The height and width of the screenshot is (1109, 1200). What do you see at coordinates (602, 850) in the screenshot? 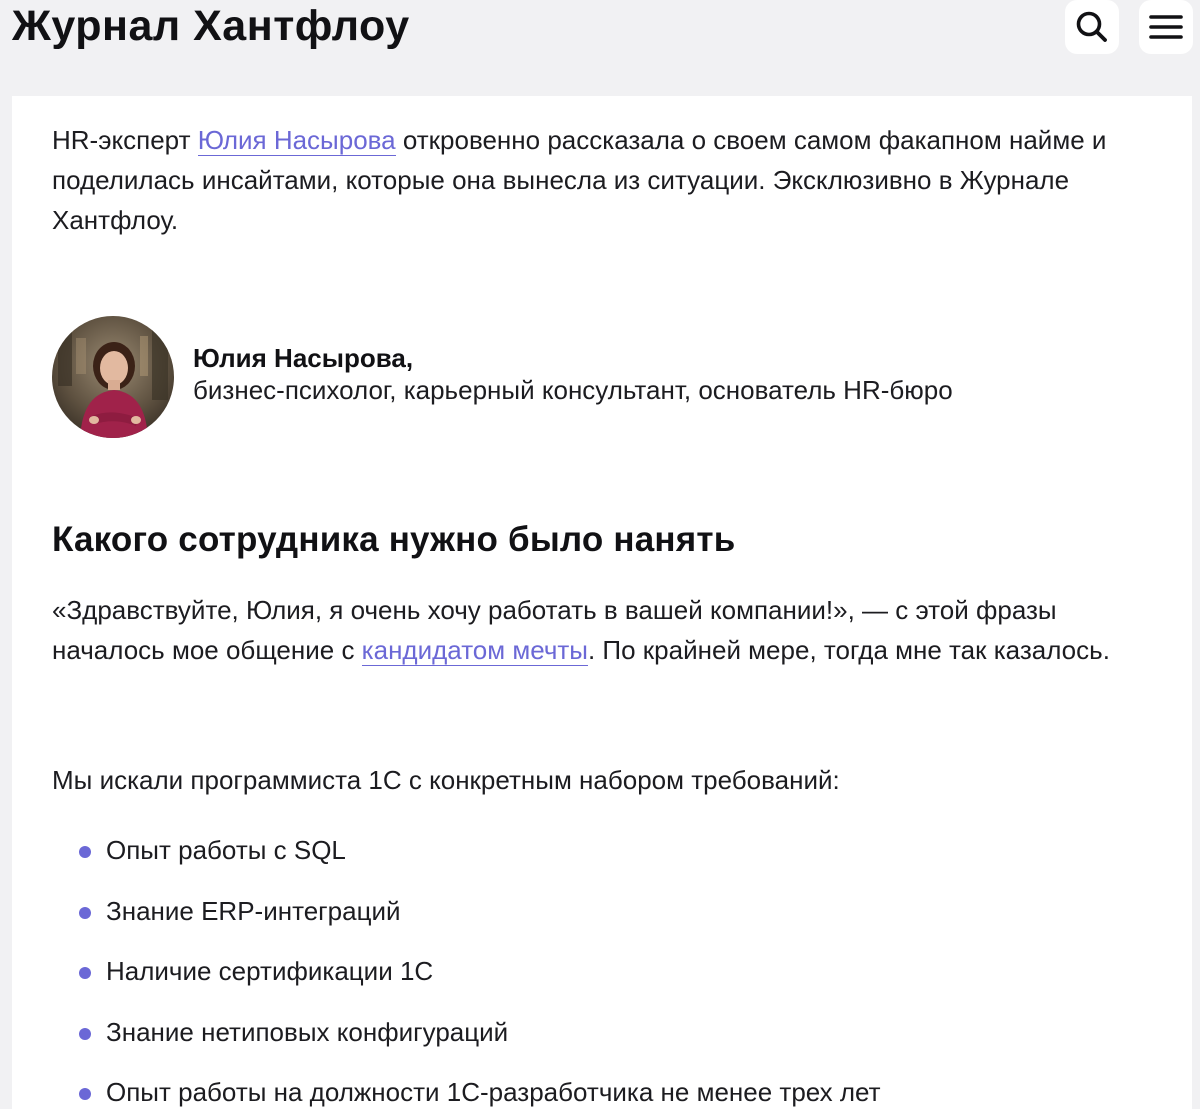
I see `list-item: Опыт работы с SQL` at bounding box center [602, 850].